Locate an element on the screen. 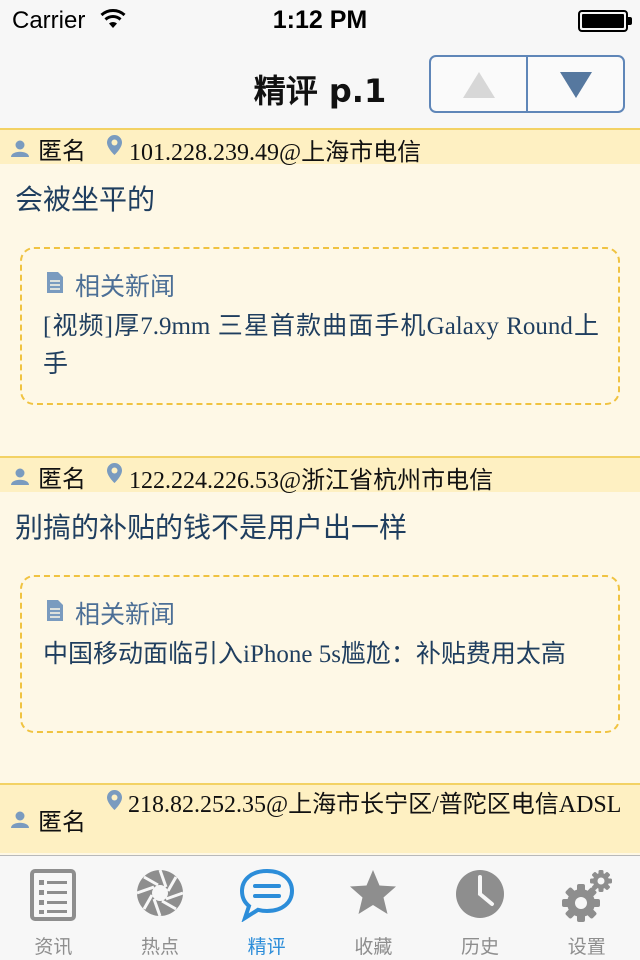 This screenshot has width=640, height=960. comment-item: 匿名 218.82.252.35@上海市长宁区/普陀区电信ADSL is located at coordinates (320, 818).